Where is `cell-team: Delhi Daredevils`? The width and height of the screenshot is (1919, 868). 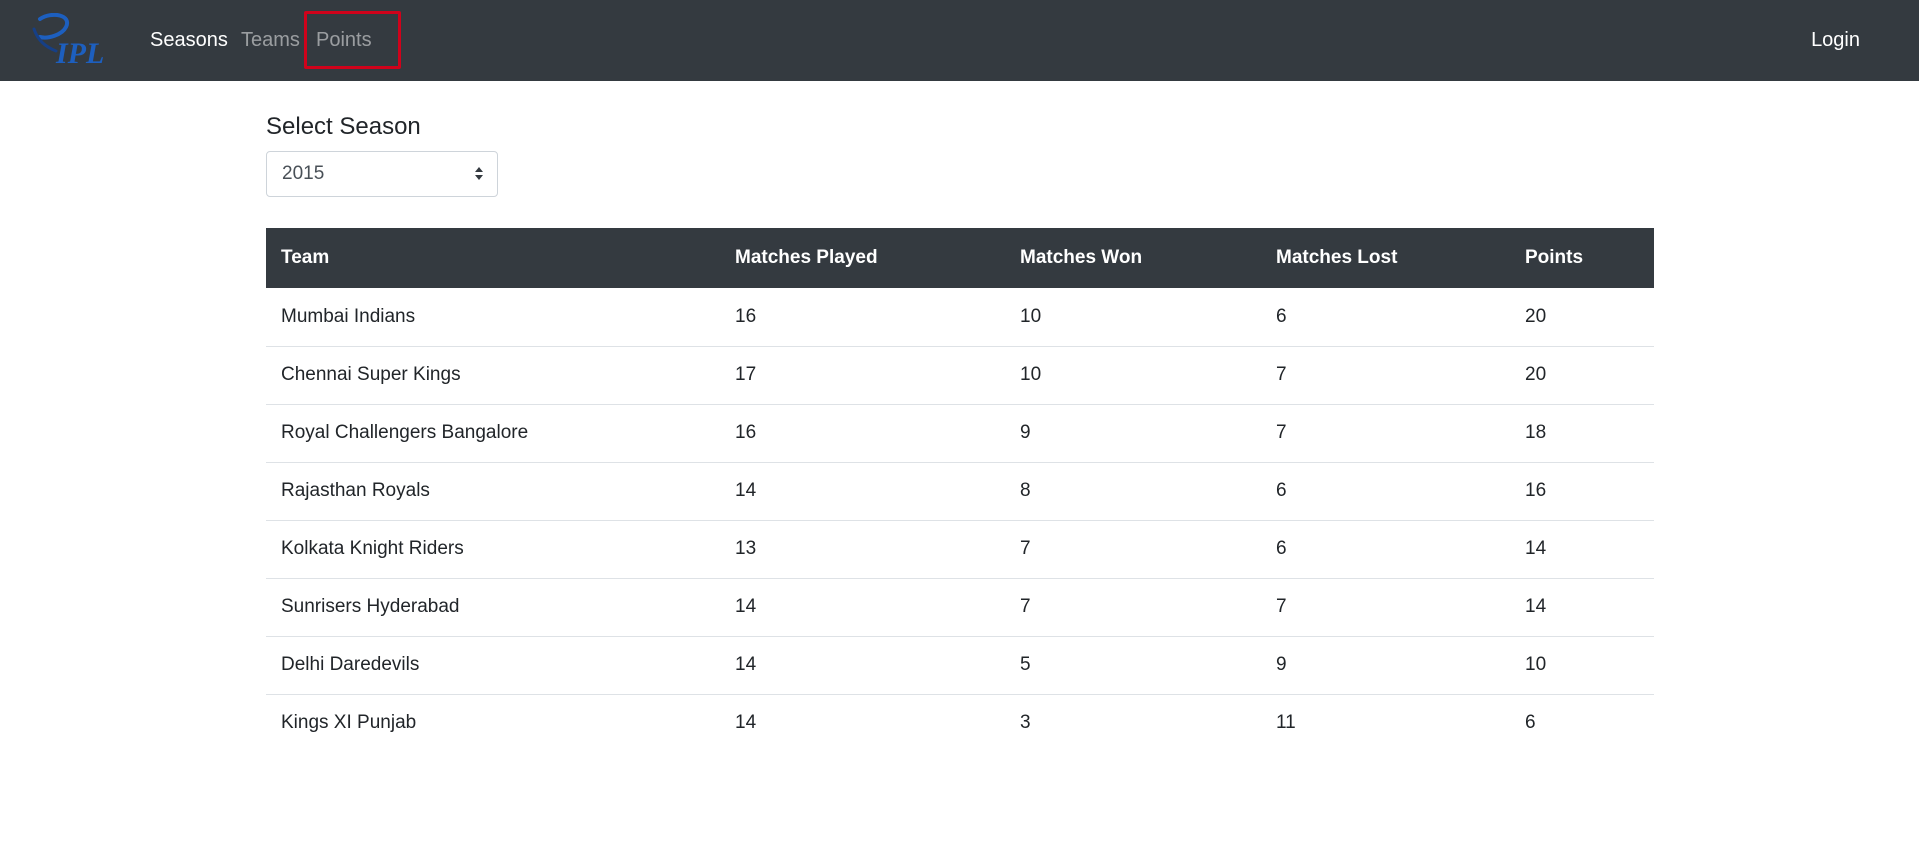
cell-team: Delhi Daredevils is located at coordinates (493, 664).